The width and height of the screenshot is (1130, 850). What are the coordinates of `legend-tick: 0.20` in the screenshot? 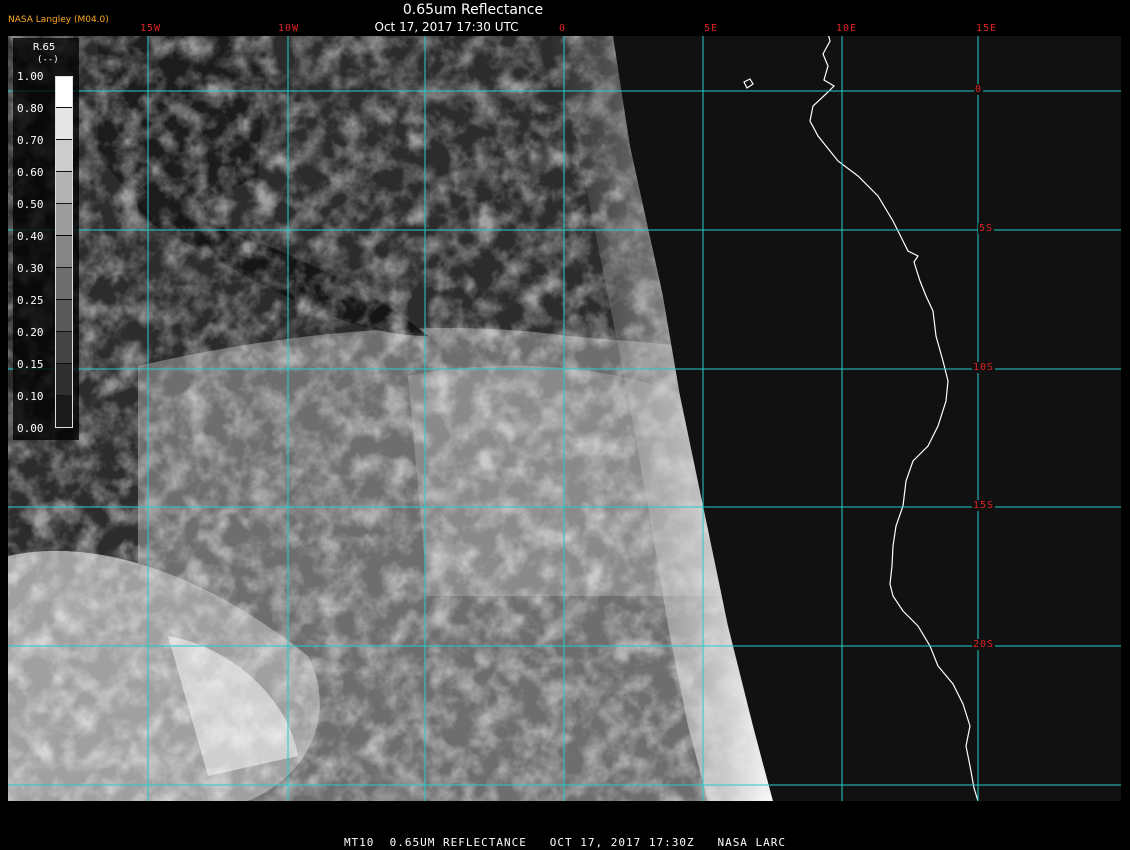 It's located at (30, 332).